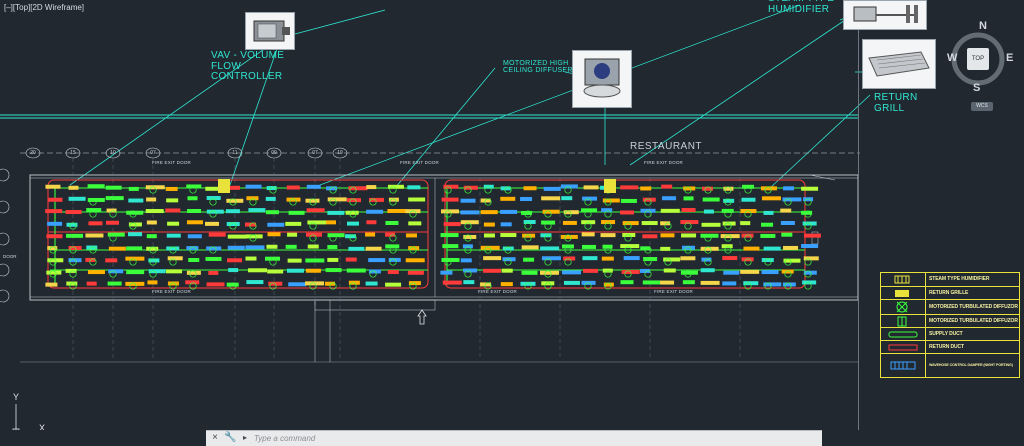  I want to click on diffuser-symbol-icon, so click(903, 307).